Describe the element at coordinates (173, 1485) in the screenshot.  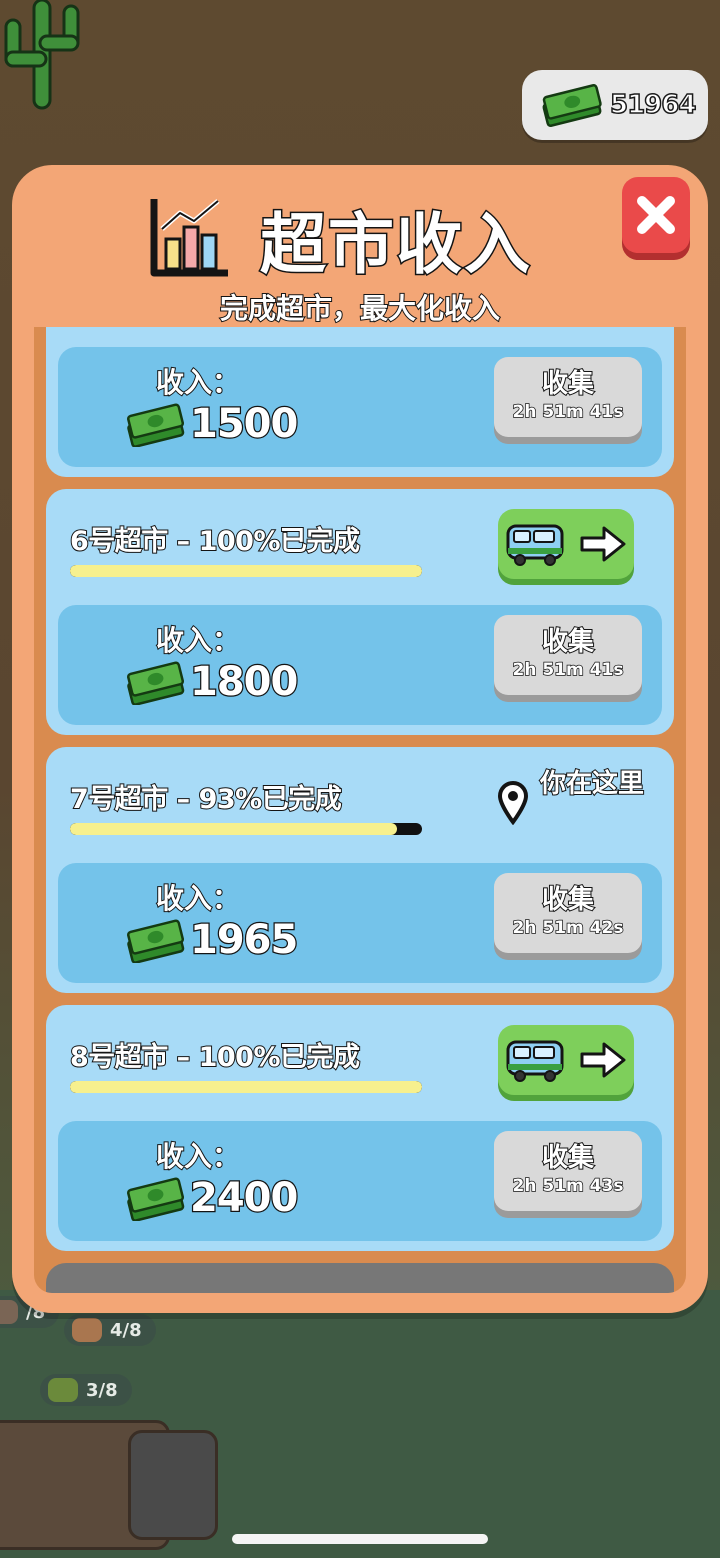
I see `background-machine` at that location.